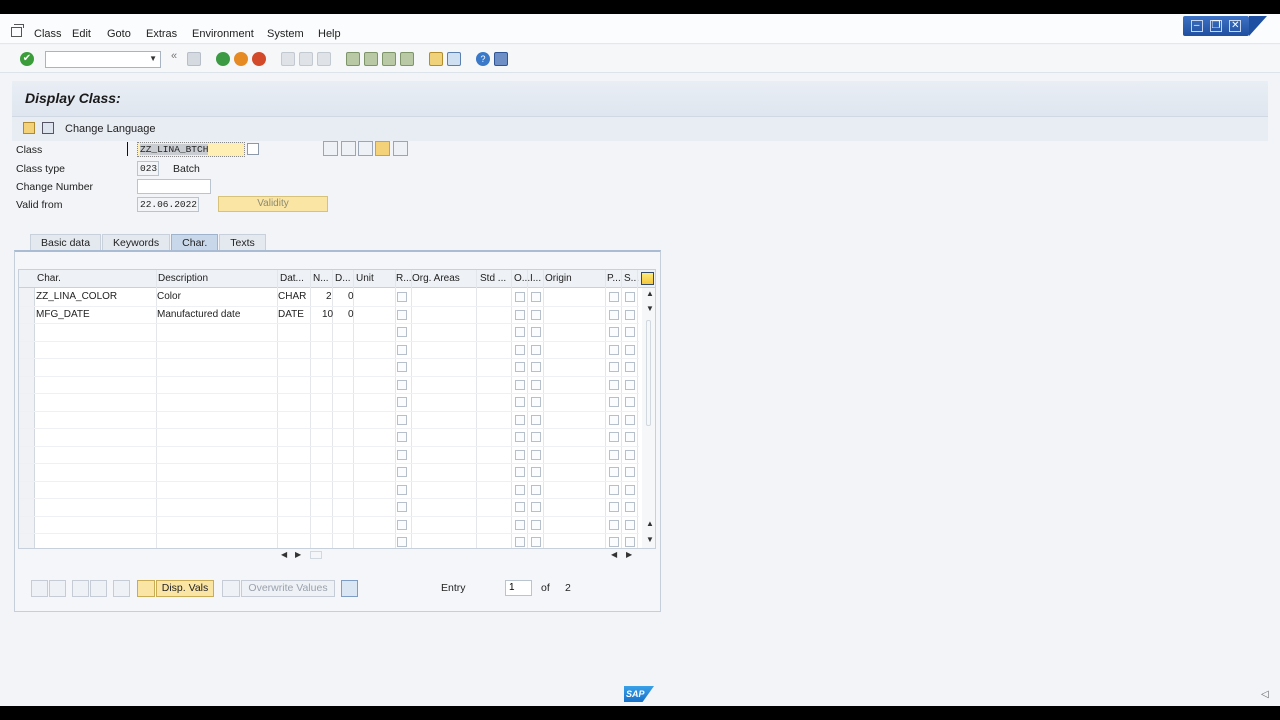  What do you see at coordinates (650, 540) in the screenshot?
I see `scroll-down-bottom-icon: ▼` at bounding box center [650, 540].